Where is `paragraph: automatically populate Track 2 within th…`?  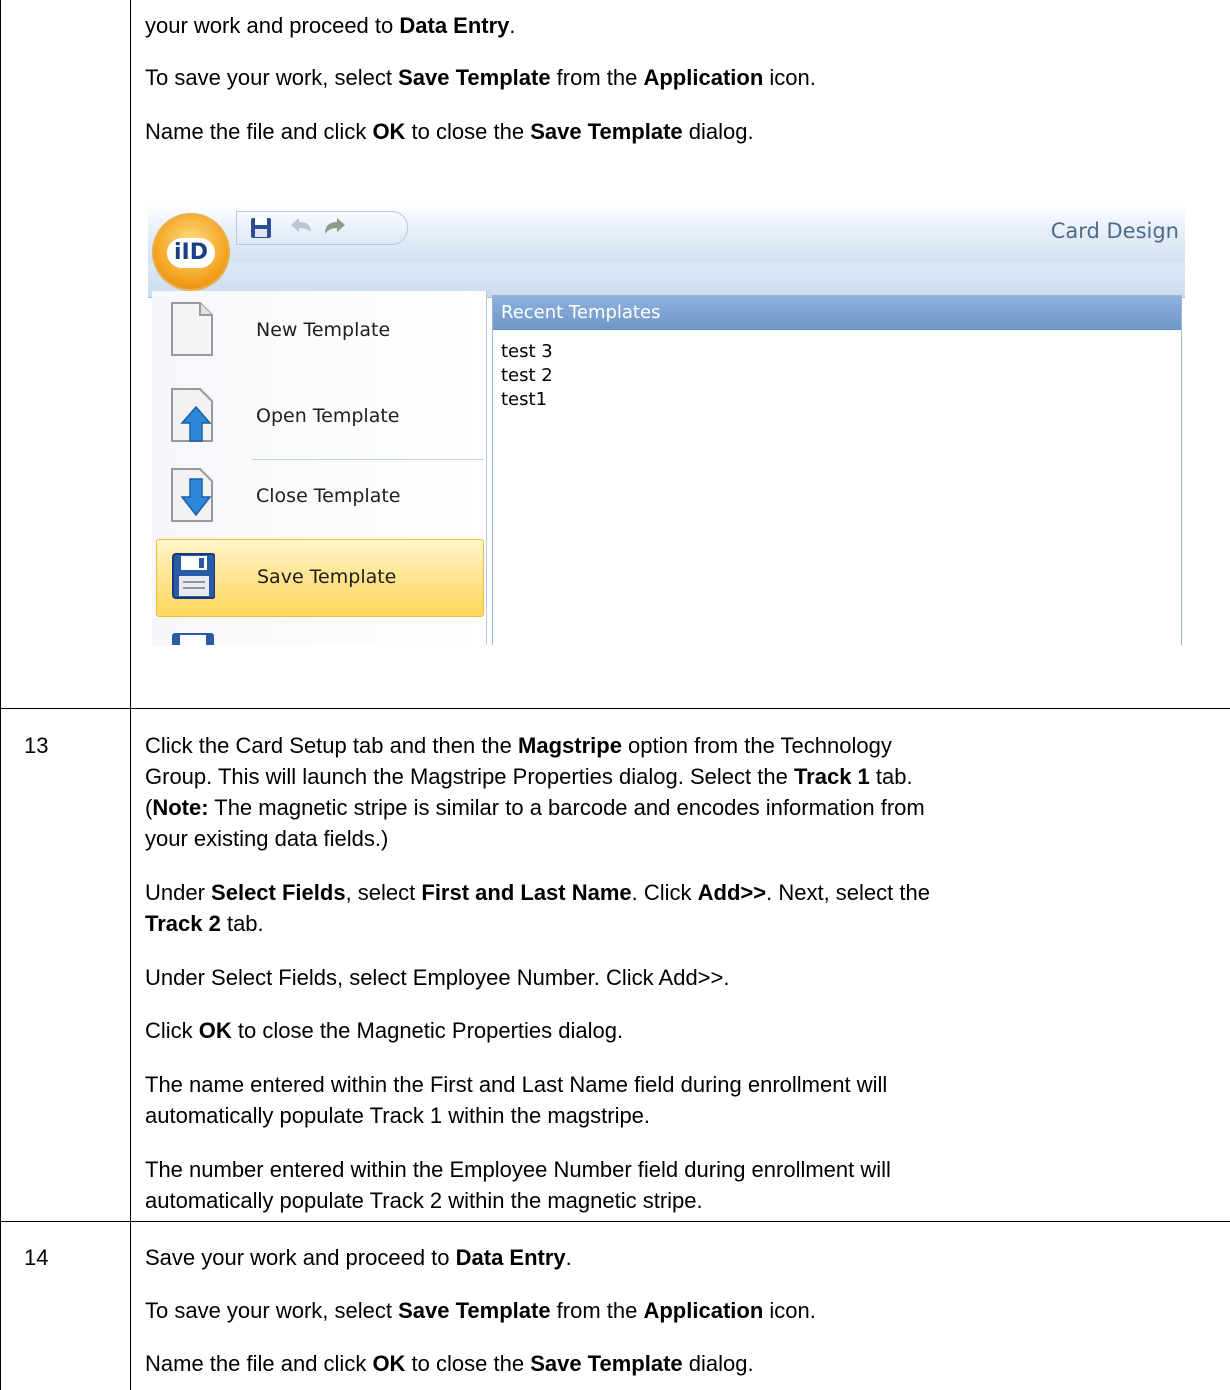
paragraph: automatically populate Track 2 within th… is located at coordinates (424, 1200).